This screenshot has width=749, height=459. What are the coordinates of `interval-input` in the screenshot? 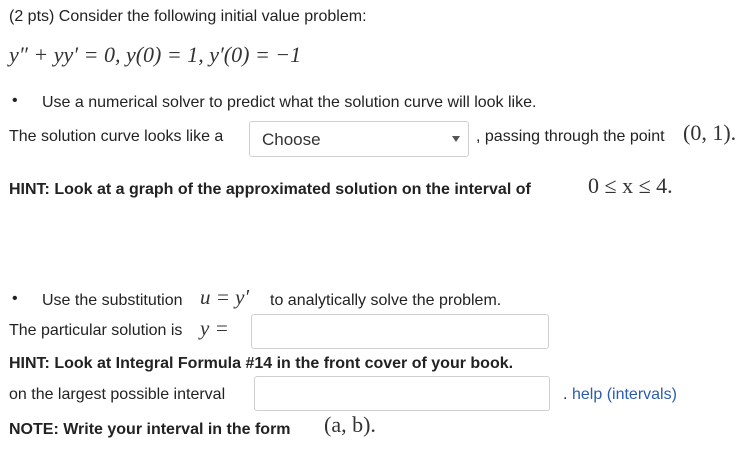 It's located at (402, 393).